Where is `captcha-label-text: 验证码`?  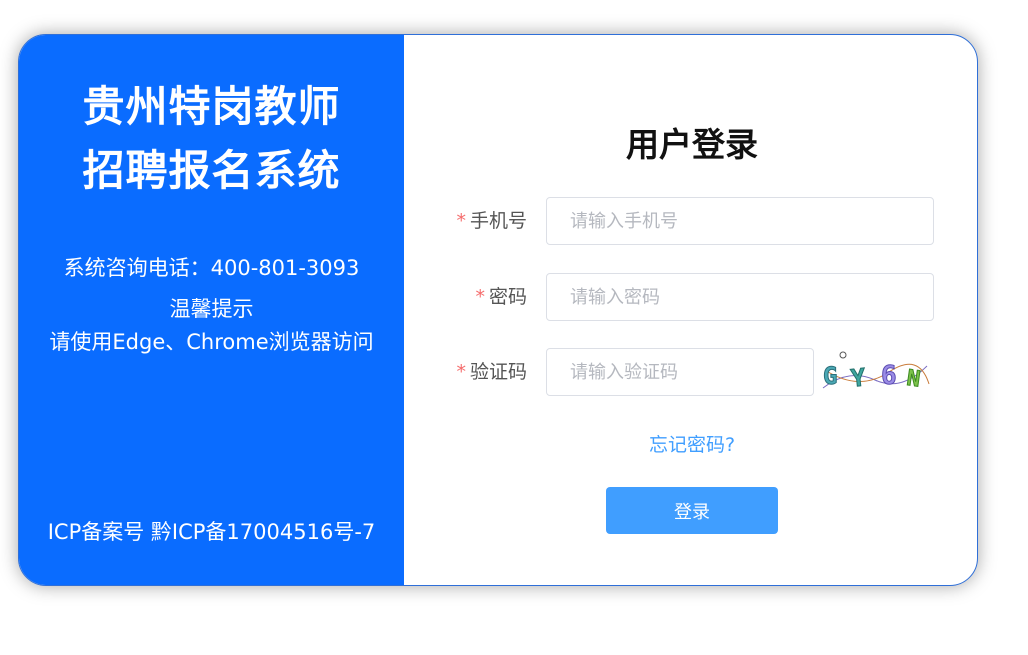
captcha-label-text: 验证码 is located at coordinates (498, 372).